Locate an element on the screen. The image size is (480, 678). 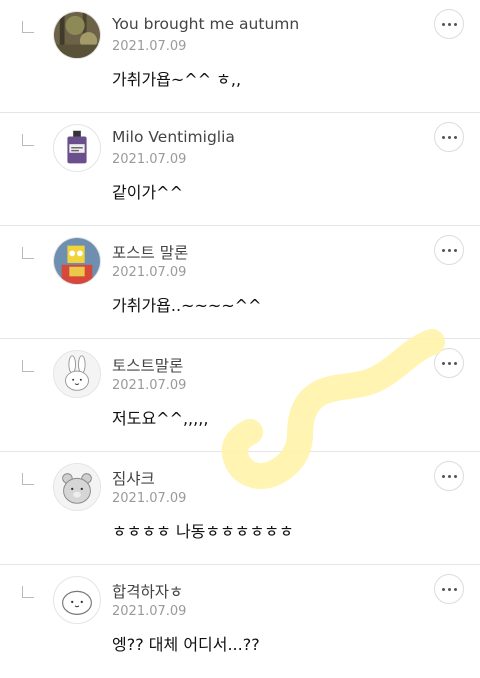
comment-text: 가취가욥..~~~~^^ is located at coordinates (187, 305).